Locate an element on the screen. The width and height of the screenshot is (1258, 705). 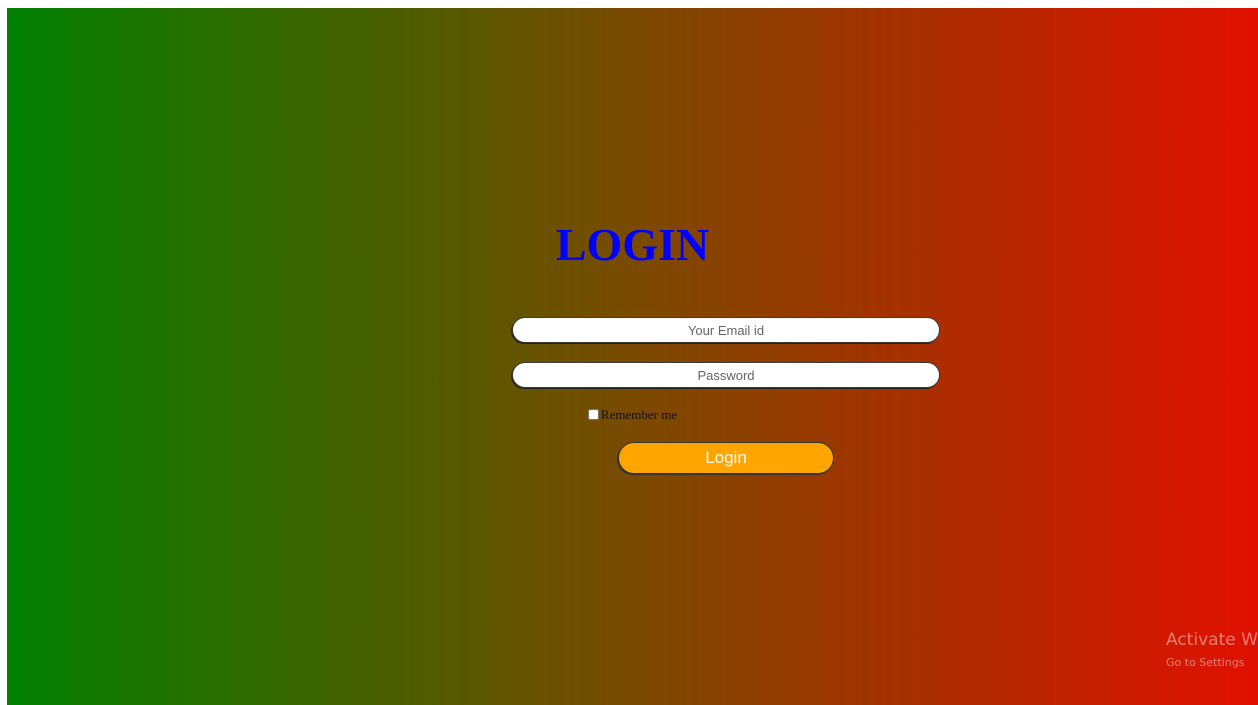
email-input is located at coordinates (726, 330).